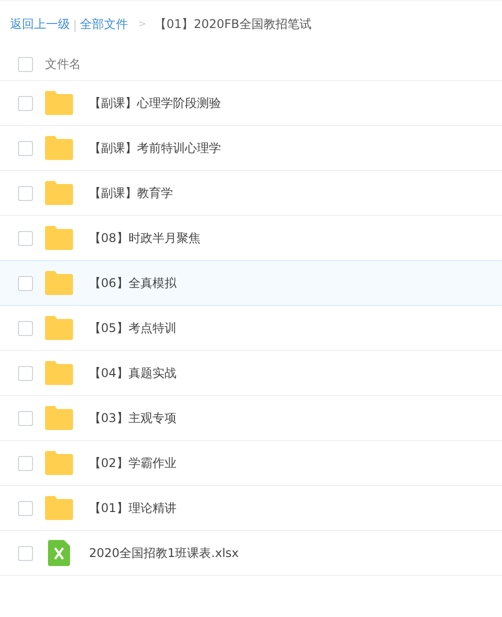 The height and width of the screenshot is (617, 502). What do you see at coordinates (144, 238) in the screenshot?
I see `file-name: 【08】时政半月聚焦` at bounding box center [144, 238].